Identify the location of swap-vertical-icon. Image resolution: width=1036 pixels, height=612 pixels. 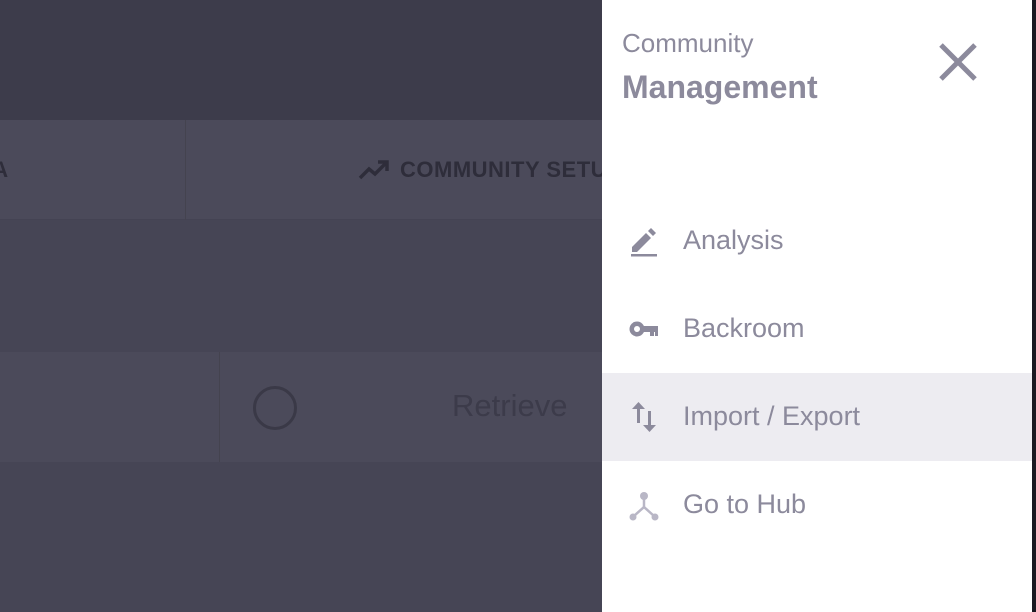
(644, 417).